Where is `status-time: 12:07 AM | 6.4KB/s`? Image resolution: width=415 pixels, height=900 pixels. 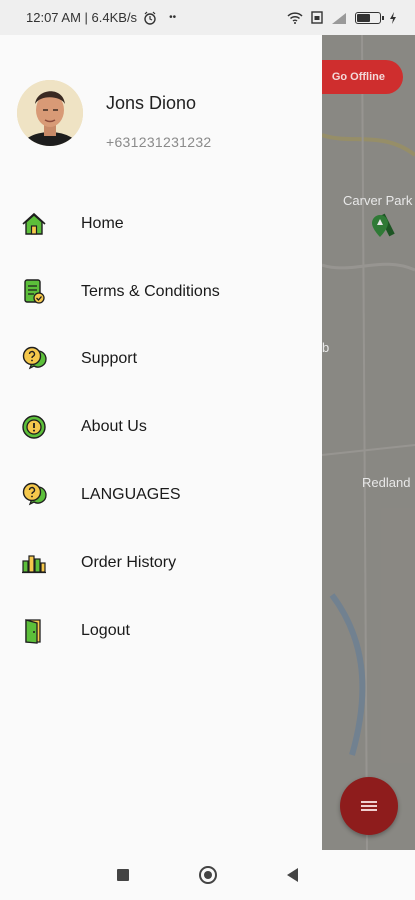
status-time: 12:07 AM | 6.4KB/s is located at coordinates (82, 17).